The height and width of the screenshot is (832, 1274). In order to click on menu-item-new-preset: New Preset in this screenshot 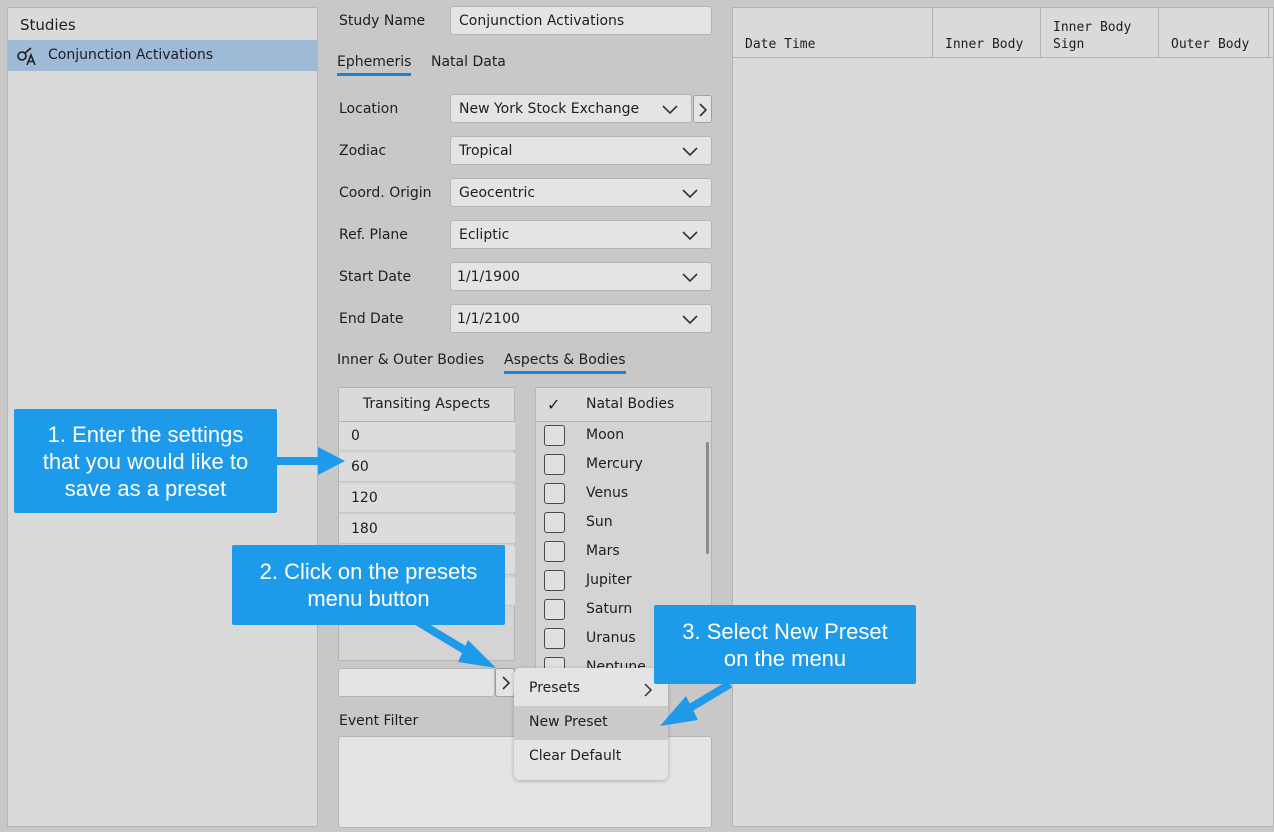, I will do `click(591, 723)`.